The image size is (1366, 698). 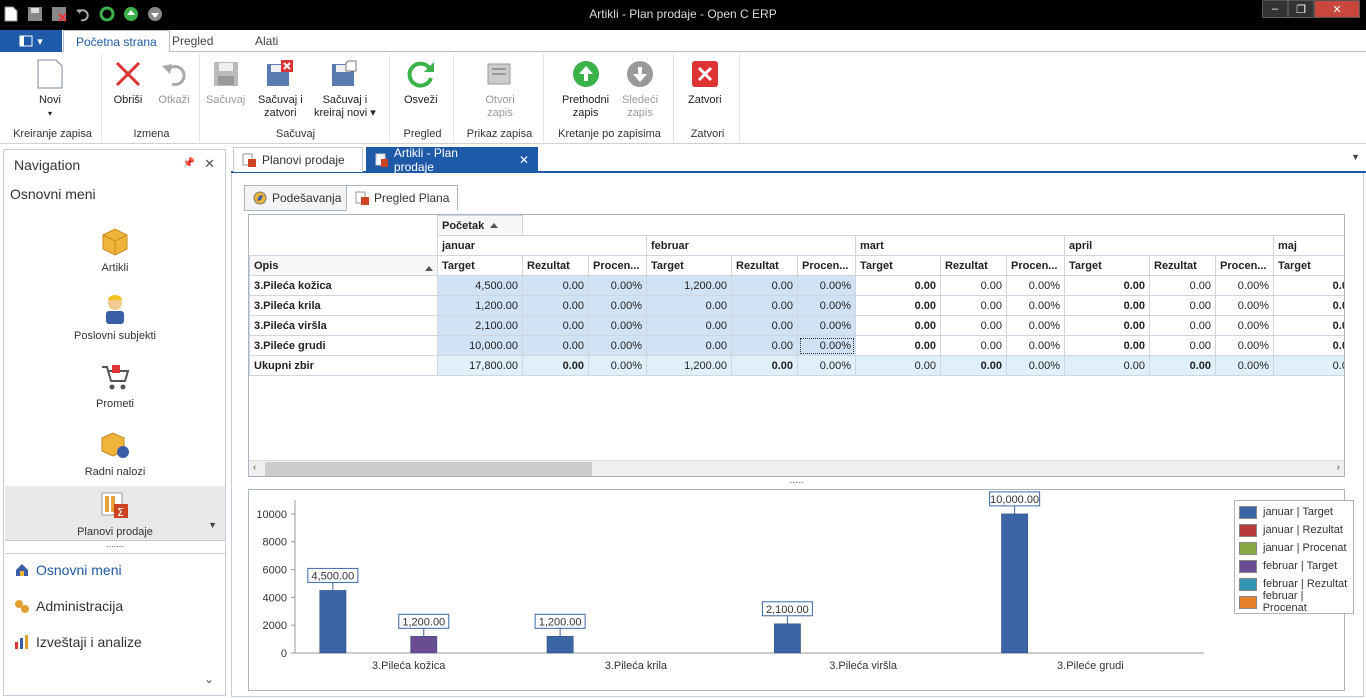 What do you see at coordinates (68, 570) in the screenshot?
I see `nav-link-osnovni-meni: Osnovni meni` at bounding box center [68, 570].